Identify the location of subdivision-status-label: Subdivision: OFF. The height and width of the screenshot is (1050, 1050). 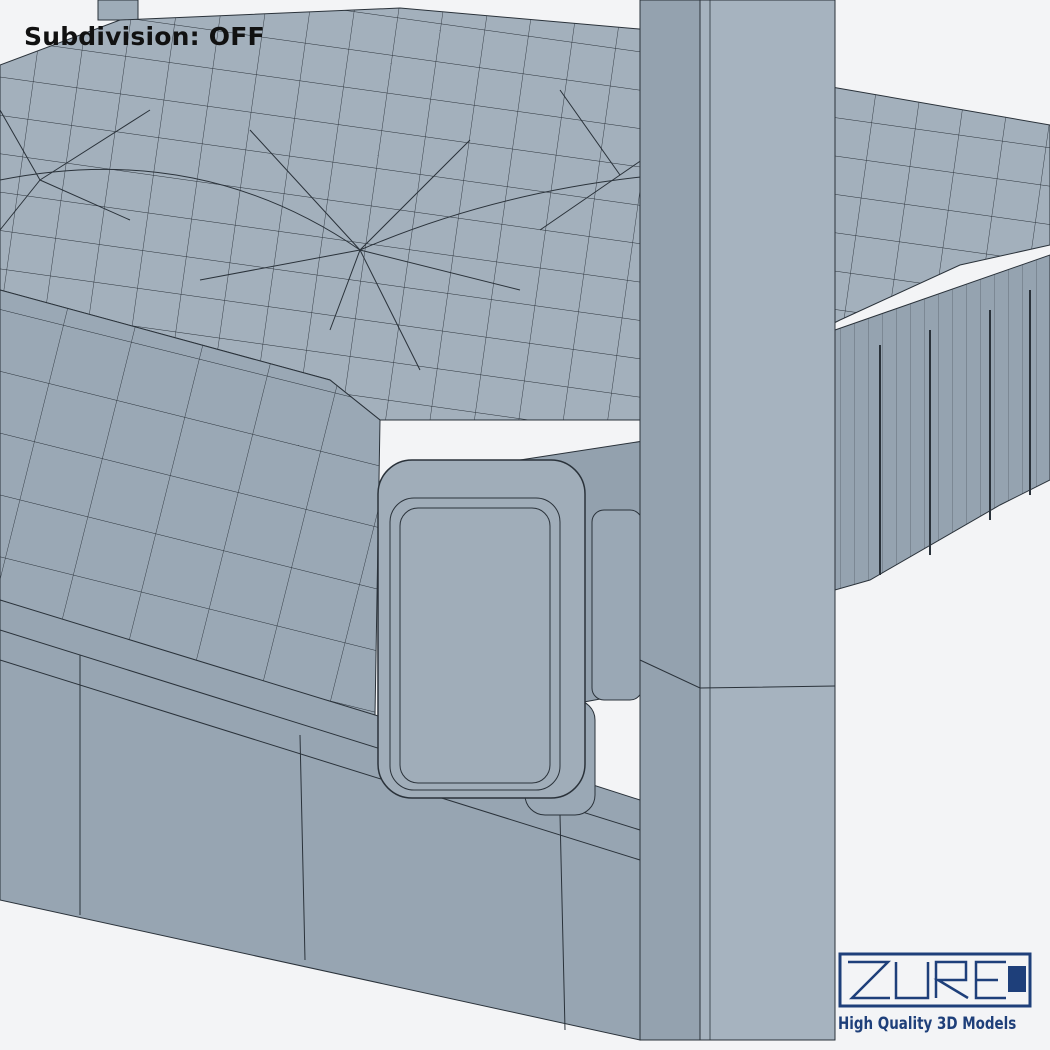
(144, 36).